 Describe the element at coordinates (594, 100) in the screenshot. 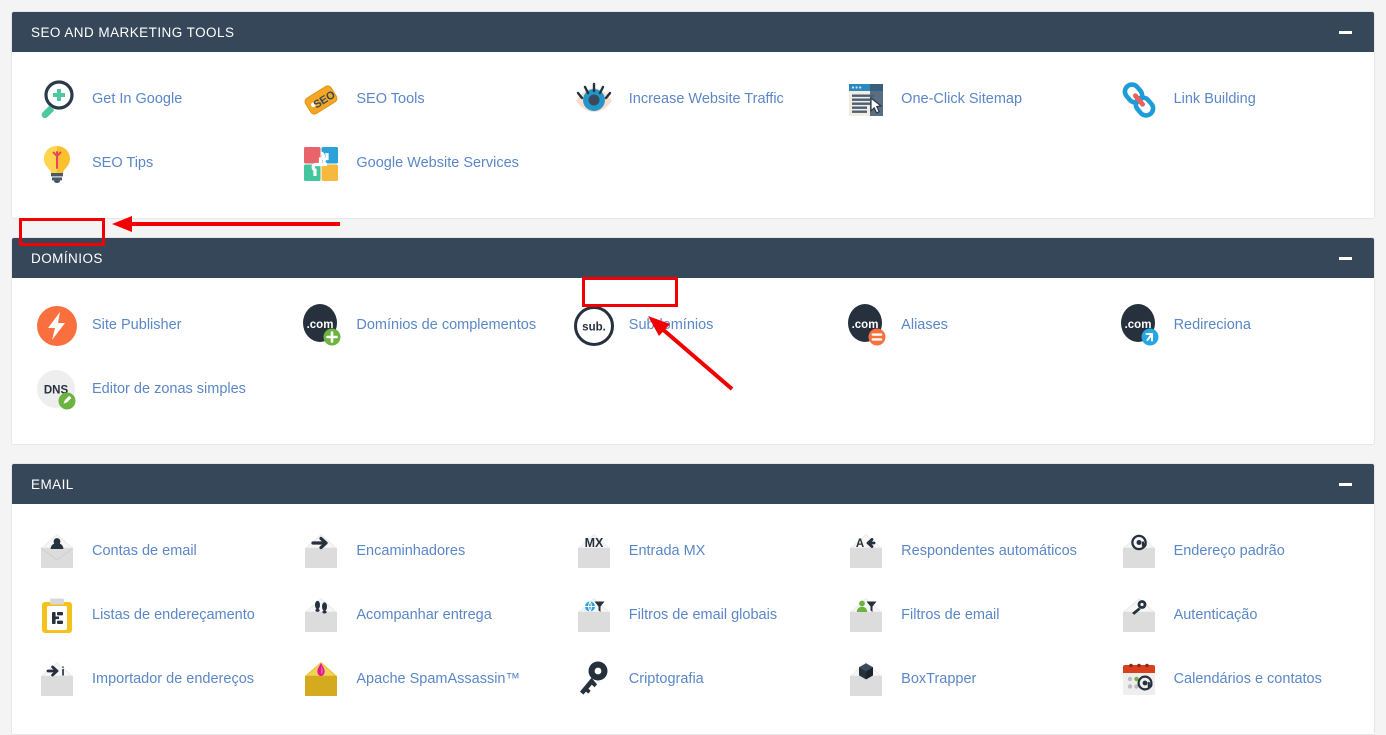

I see `eye-icon` at that location.